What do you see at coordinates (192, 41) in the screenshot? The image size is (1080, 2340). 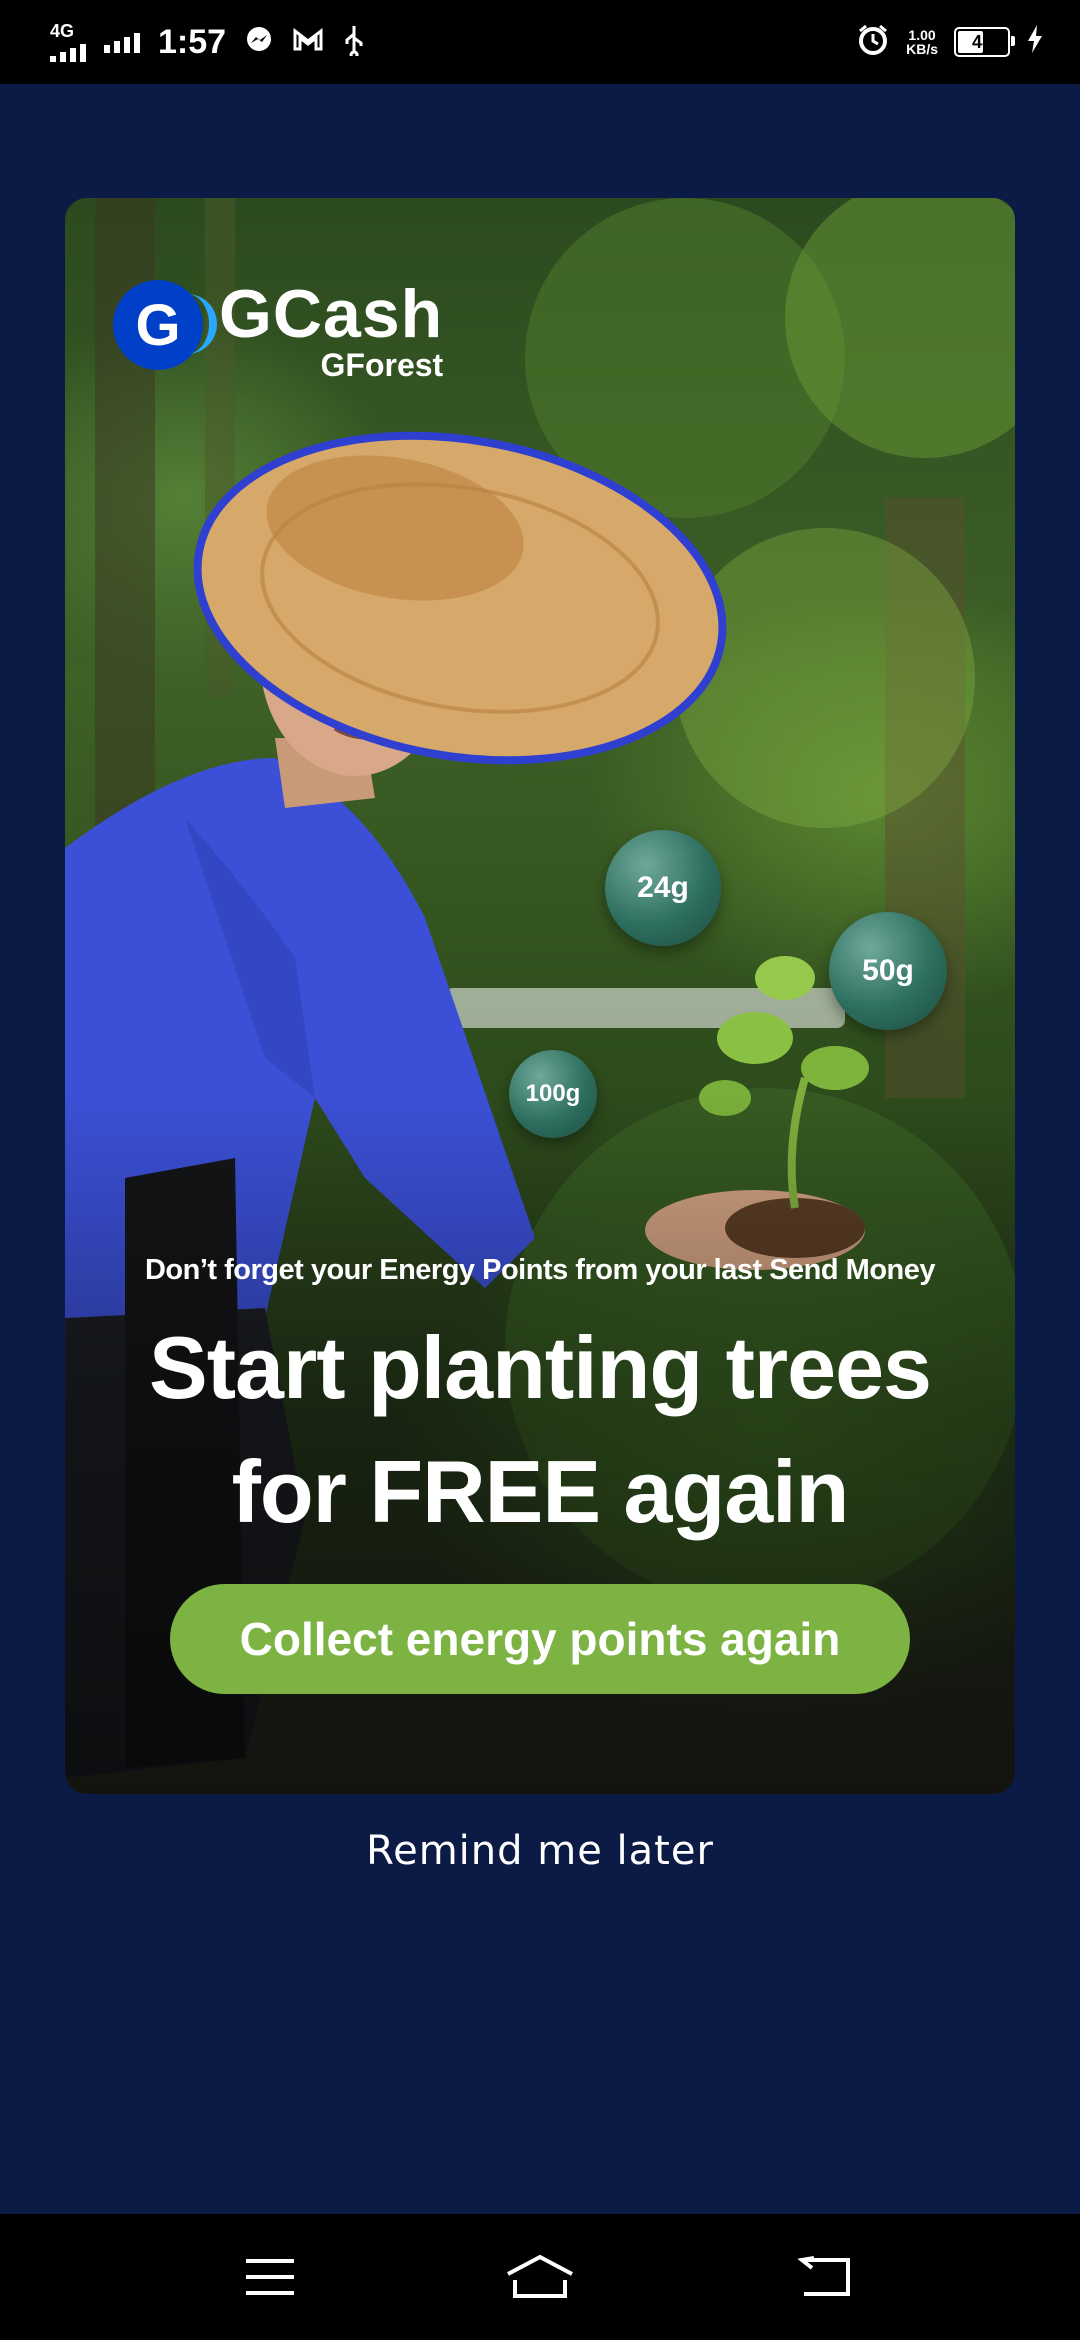 I see `clock: 1:57` at bounding box center [192, 41].